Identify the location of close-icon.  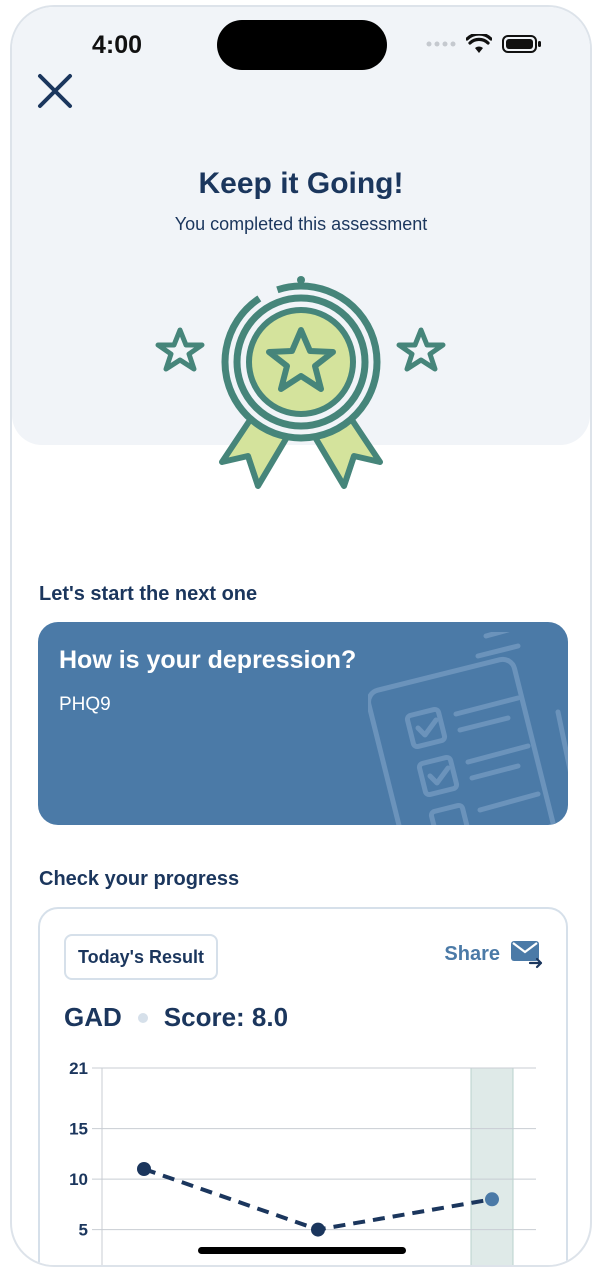
(55, 91).